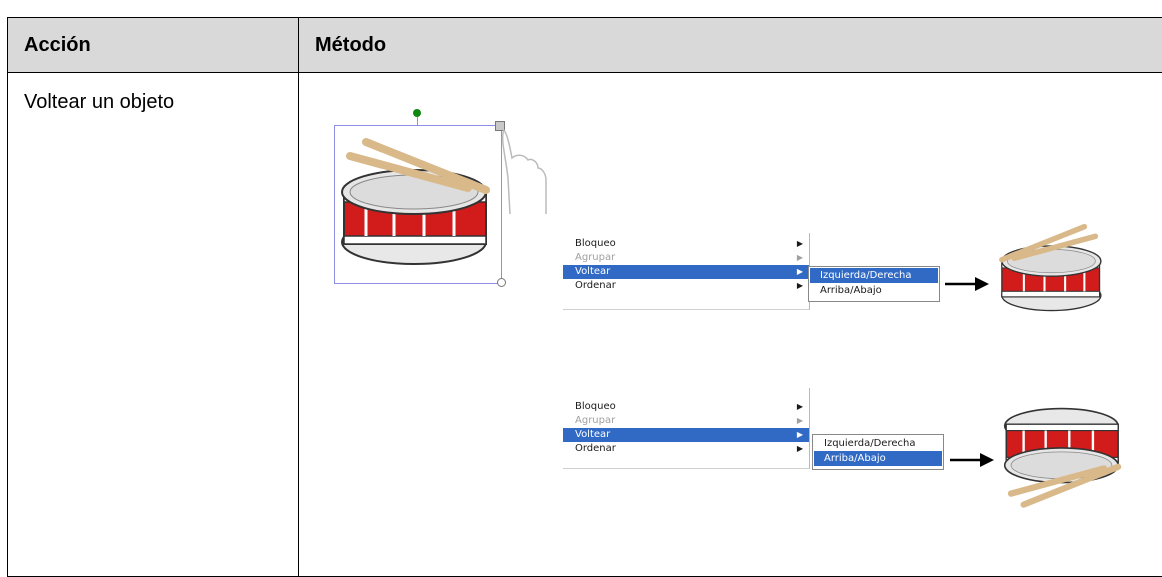 Image resolution: width=1162 pixels, height=577 pixels. What do you see at coordinates (585, 45) in the screenshot?
I see `table-header-row: Acción Método` at bounding box center [585, 45].